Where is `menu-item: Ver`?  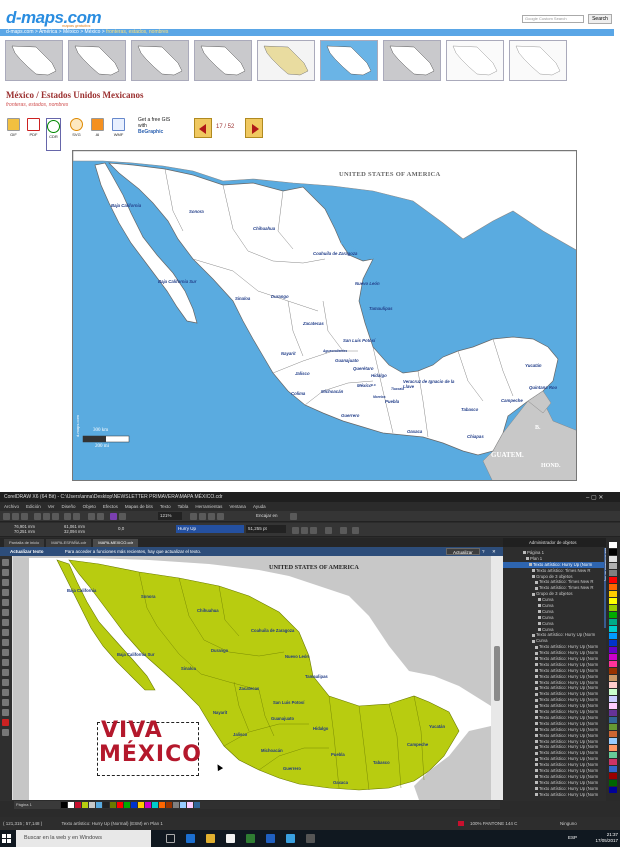
menu-item: Ver is located at coordinates (51, 506).